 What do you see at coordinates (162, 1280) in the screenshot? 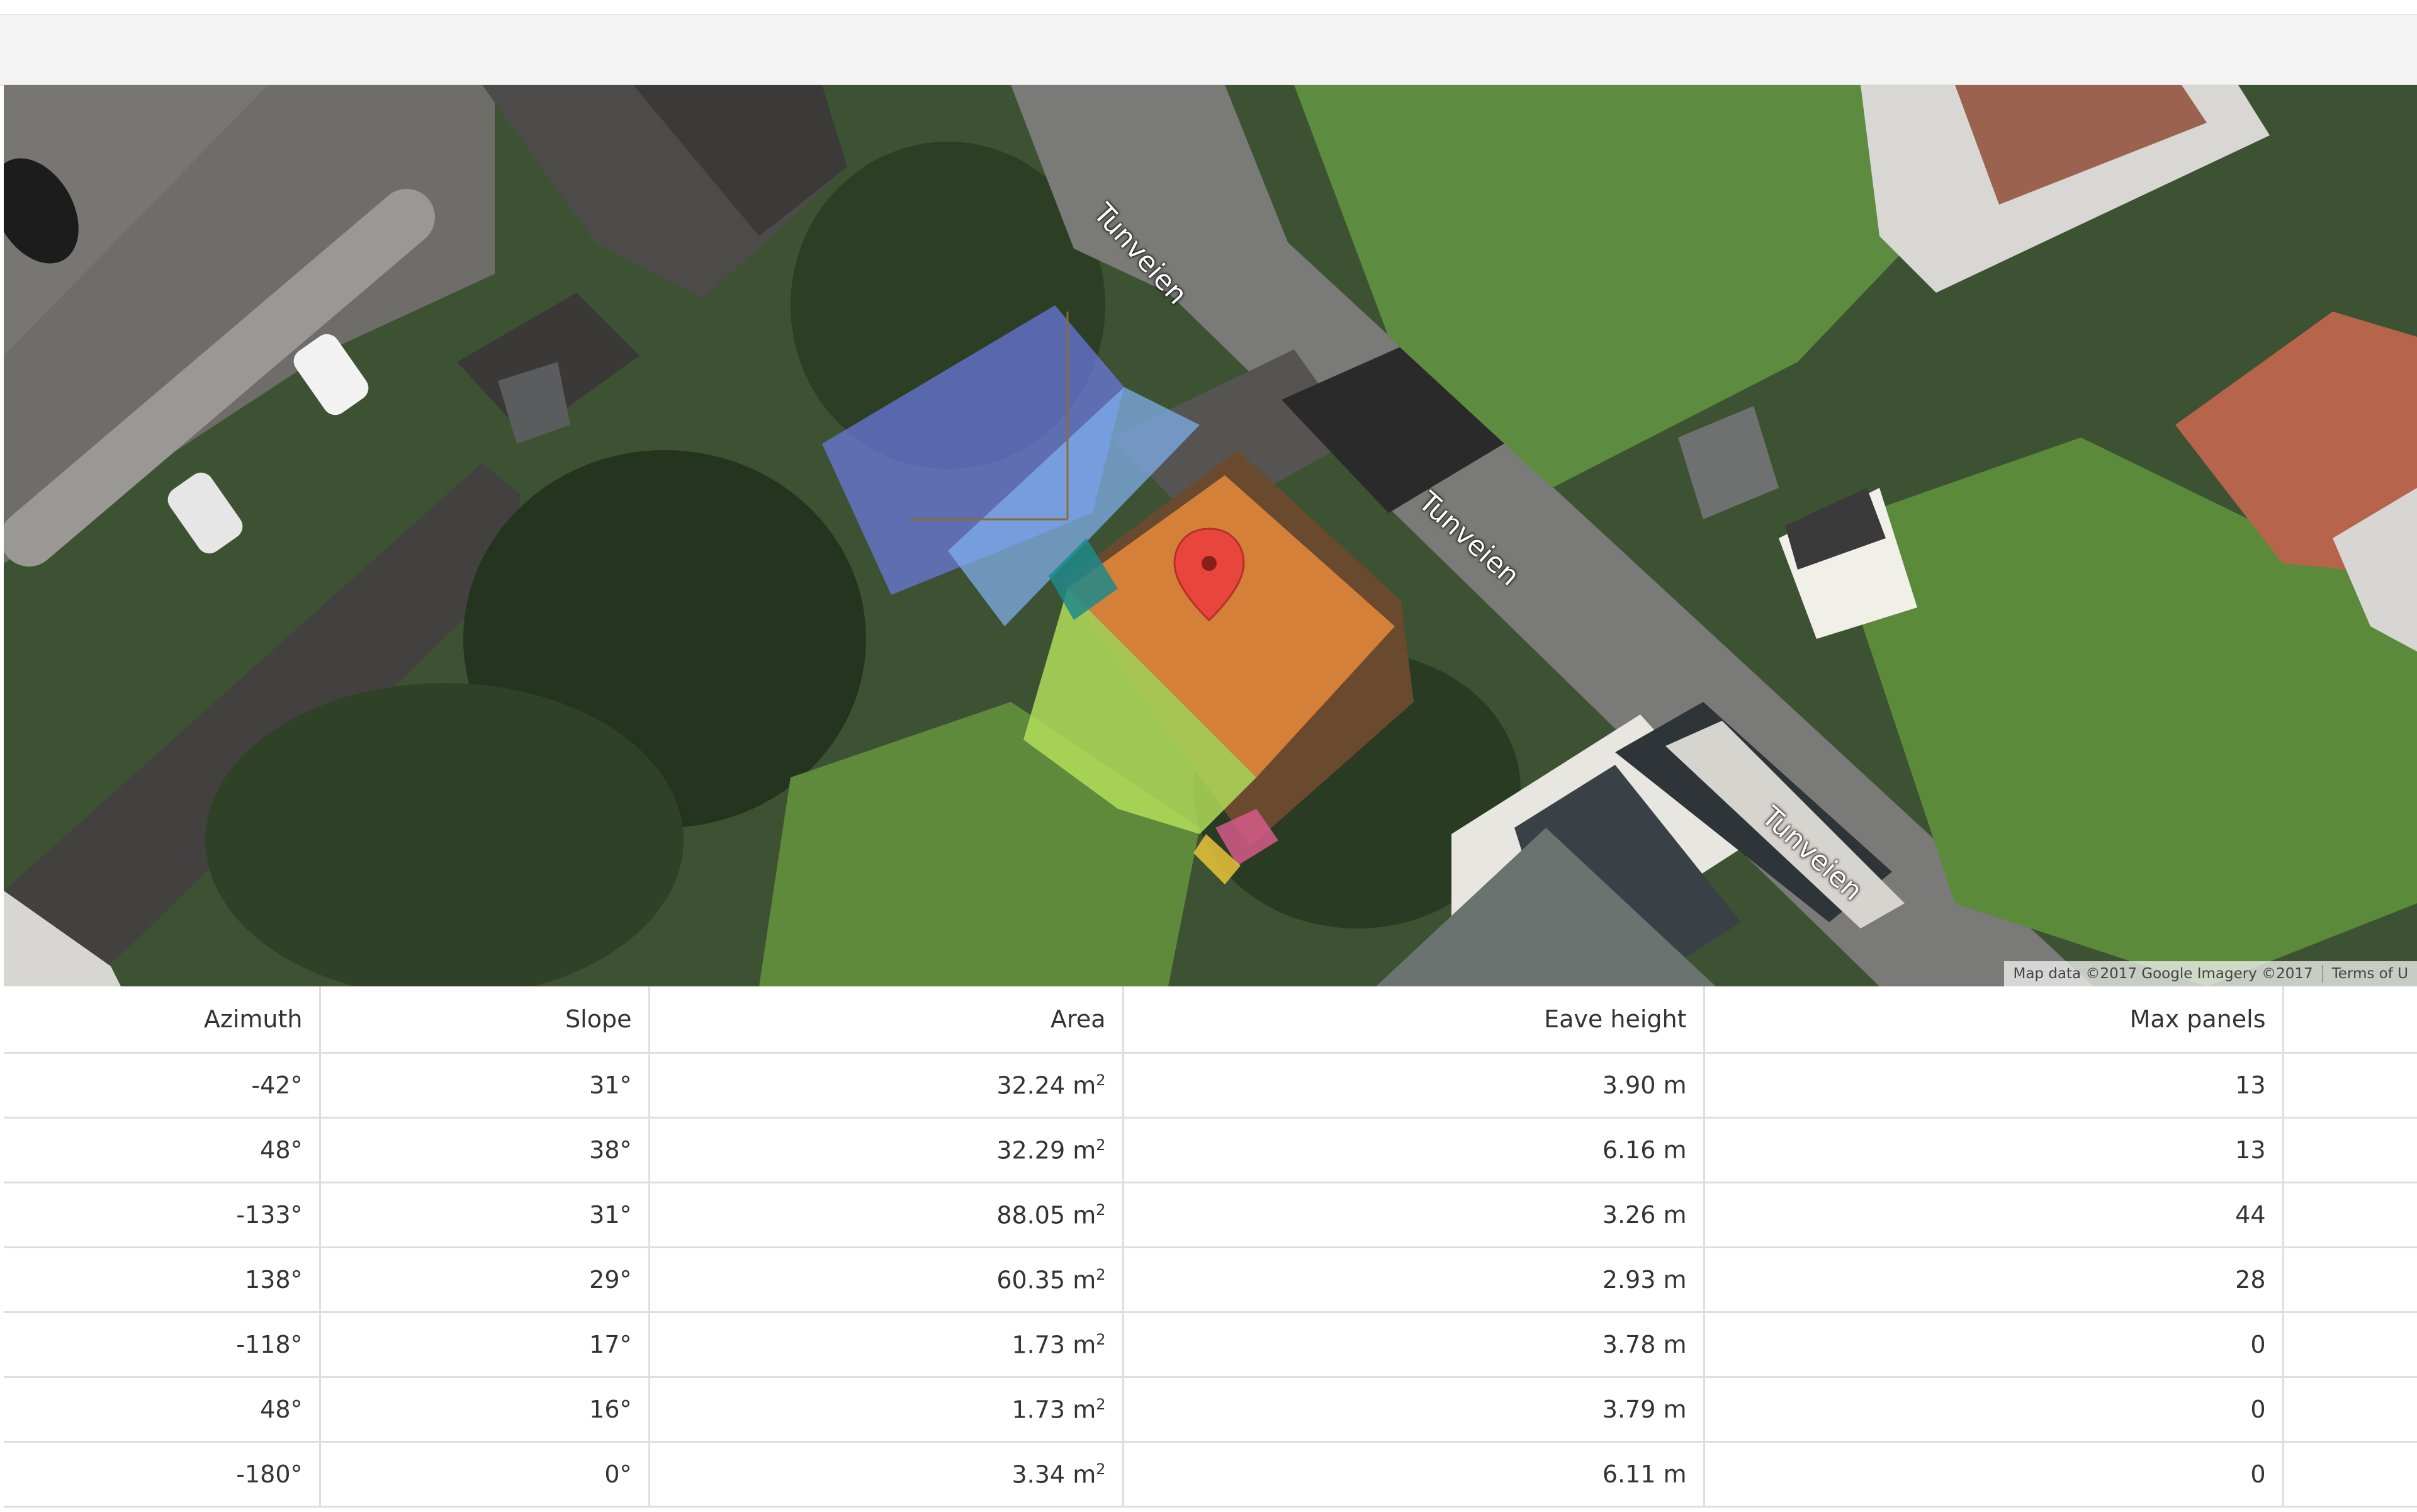
I see `azimuth-cell: 138°` at bounding box center [162, 1280].